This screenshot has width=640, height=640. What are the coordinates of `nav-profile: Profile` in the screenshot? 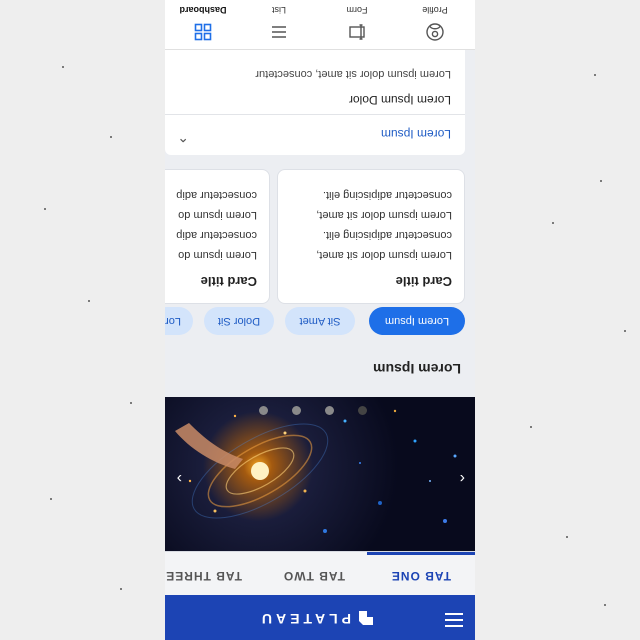 It's located at (435, 24).